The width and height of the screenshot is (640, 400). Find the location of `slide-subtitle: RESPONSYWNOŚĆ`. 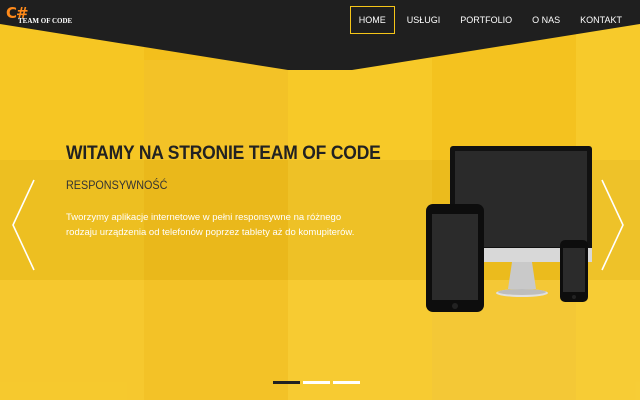

slide-subtitle: RESPONSYWNOŚĆ is located at coordinates (117, 185).